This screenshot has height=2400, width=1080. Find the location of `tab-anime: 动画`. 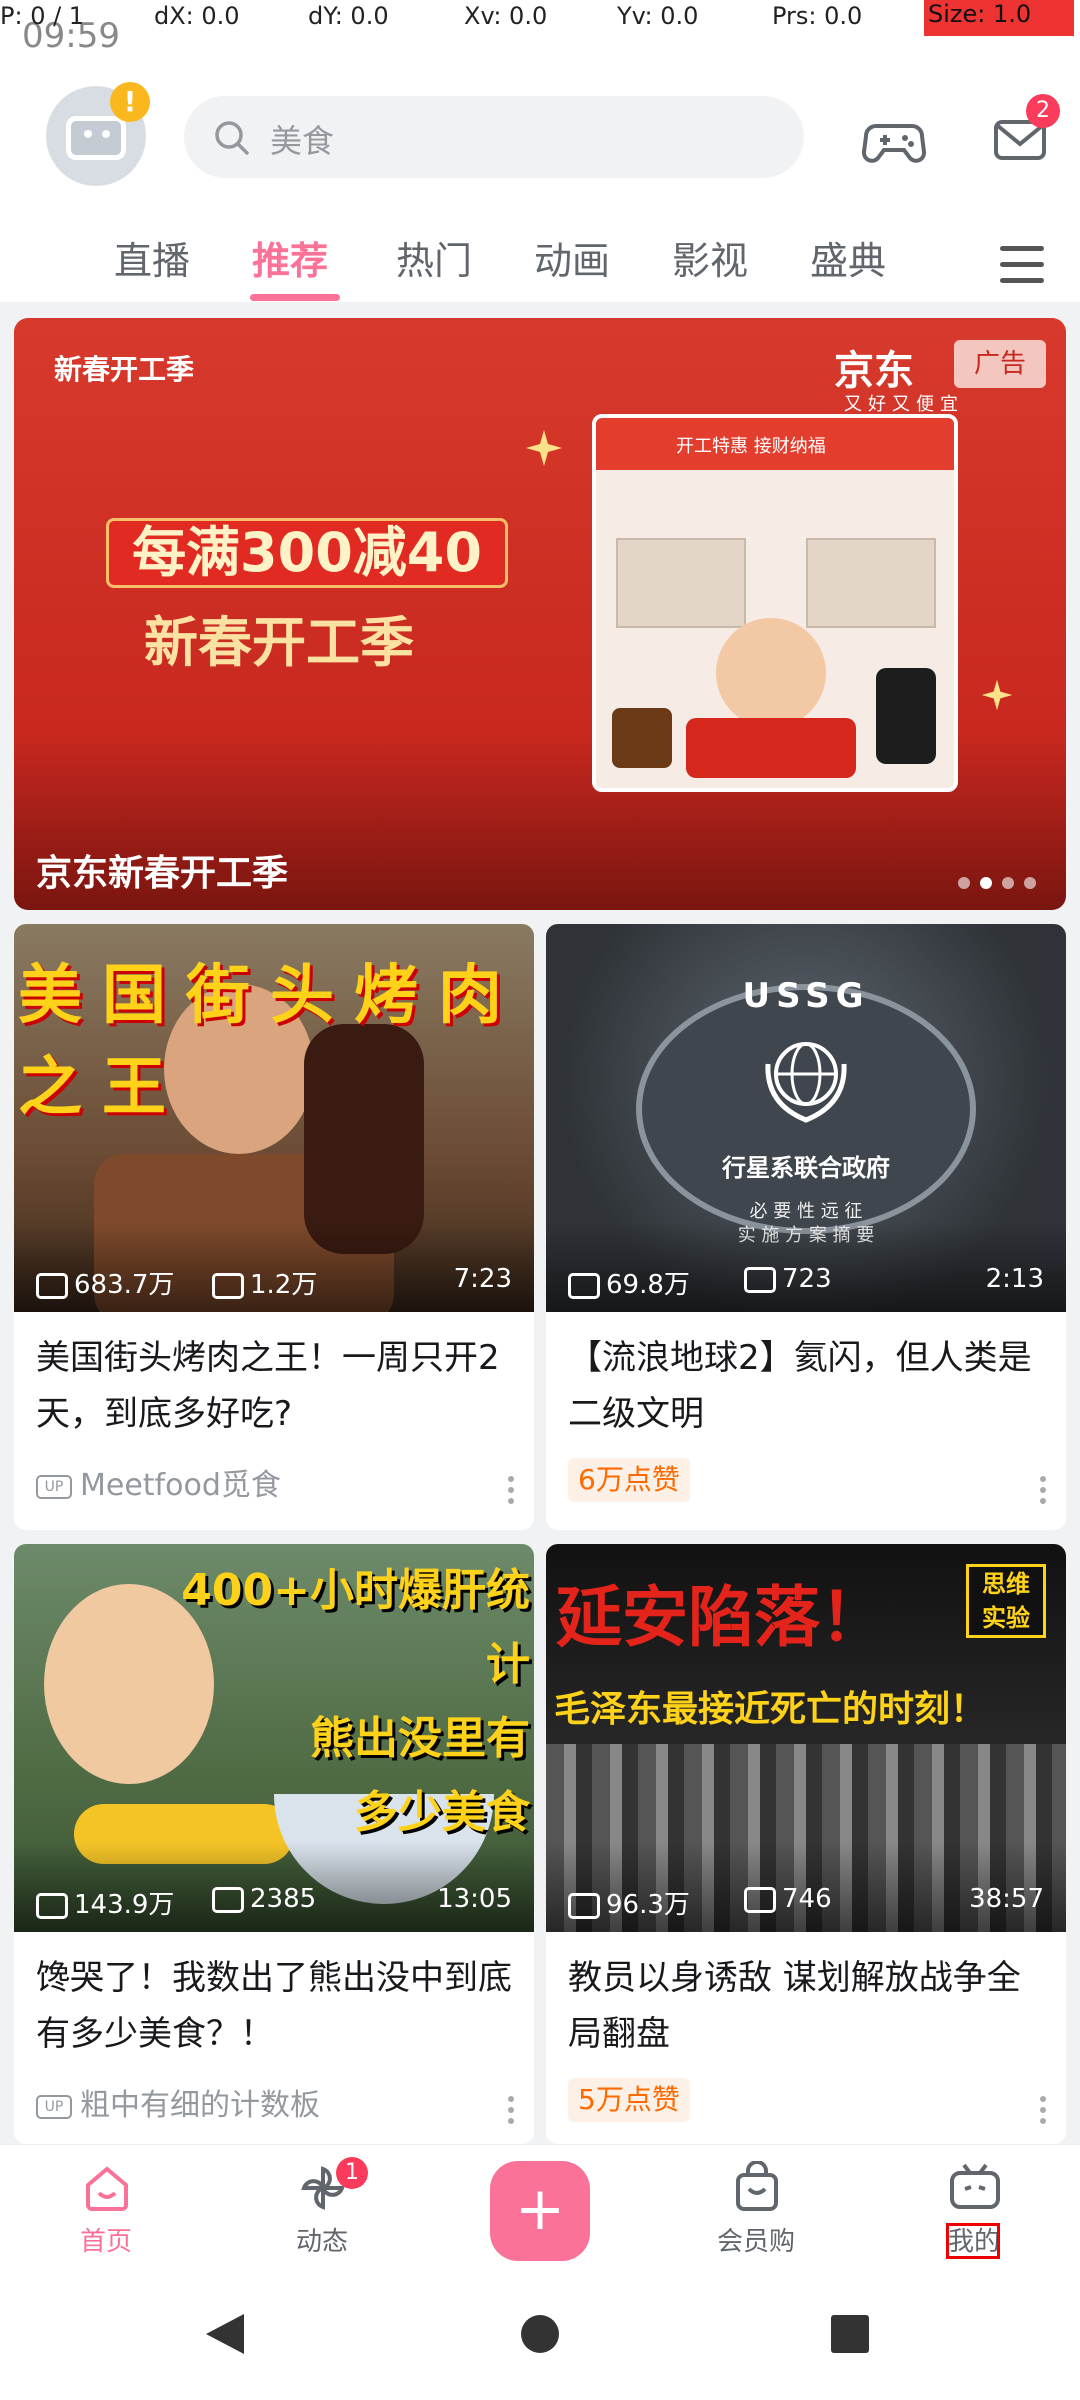

tab-anime: 动画 is located at coordinates (572, 257).